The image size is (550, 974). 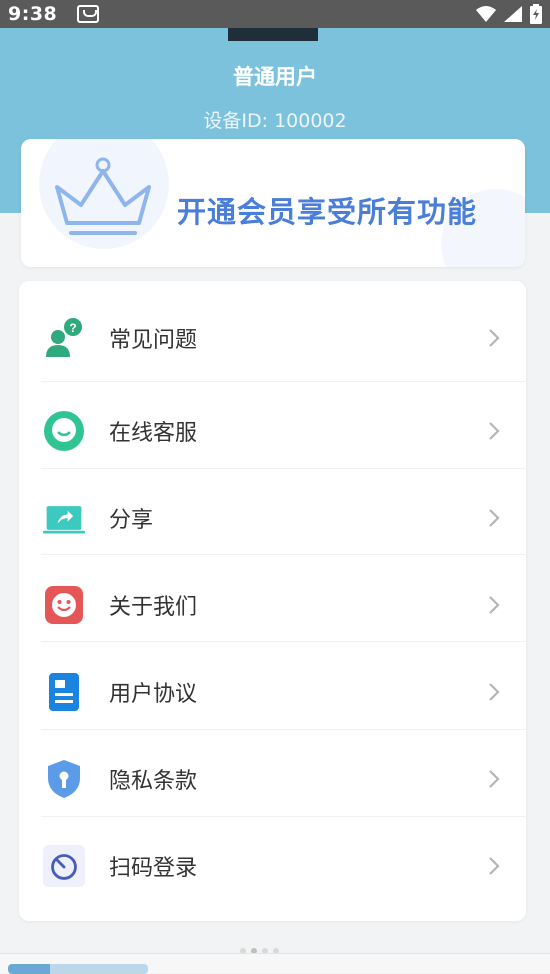 What do you see at coordinates (272, 865) in the screenshot?
I see `menu-item-scan-login: 扫码登录` at bounding box center [272, 865].